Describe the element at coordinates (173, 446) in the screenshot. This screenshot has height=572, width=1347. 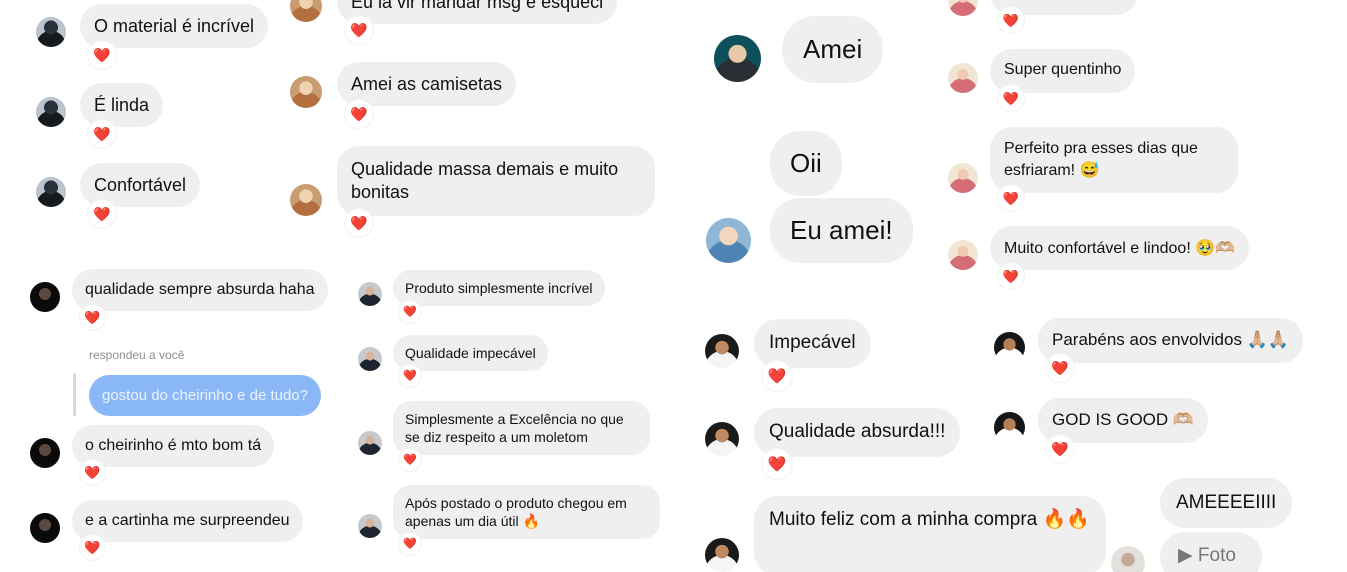
I see `message-bubble: o cheirinho é mto bom tá` at that location.